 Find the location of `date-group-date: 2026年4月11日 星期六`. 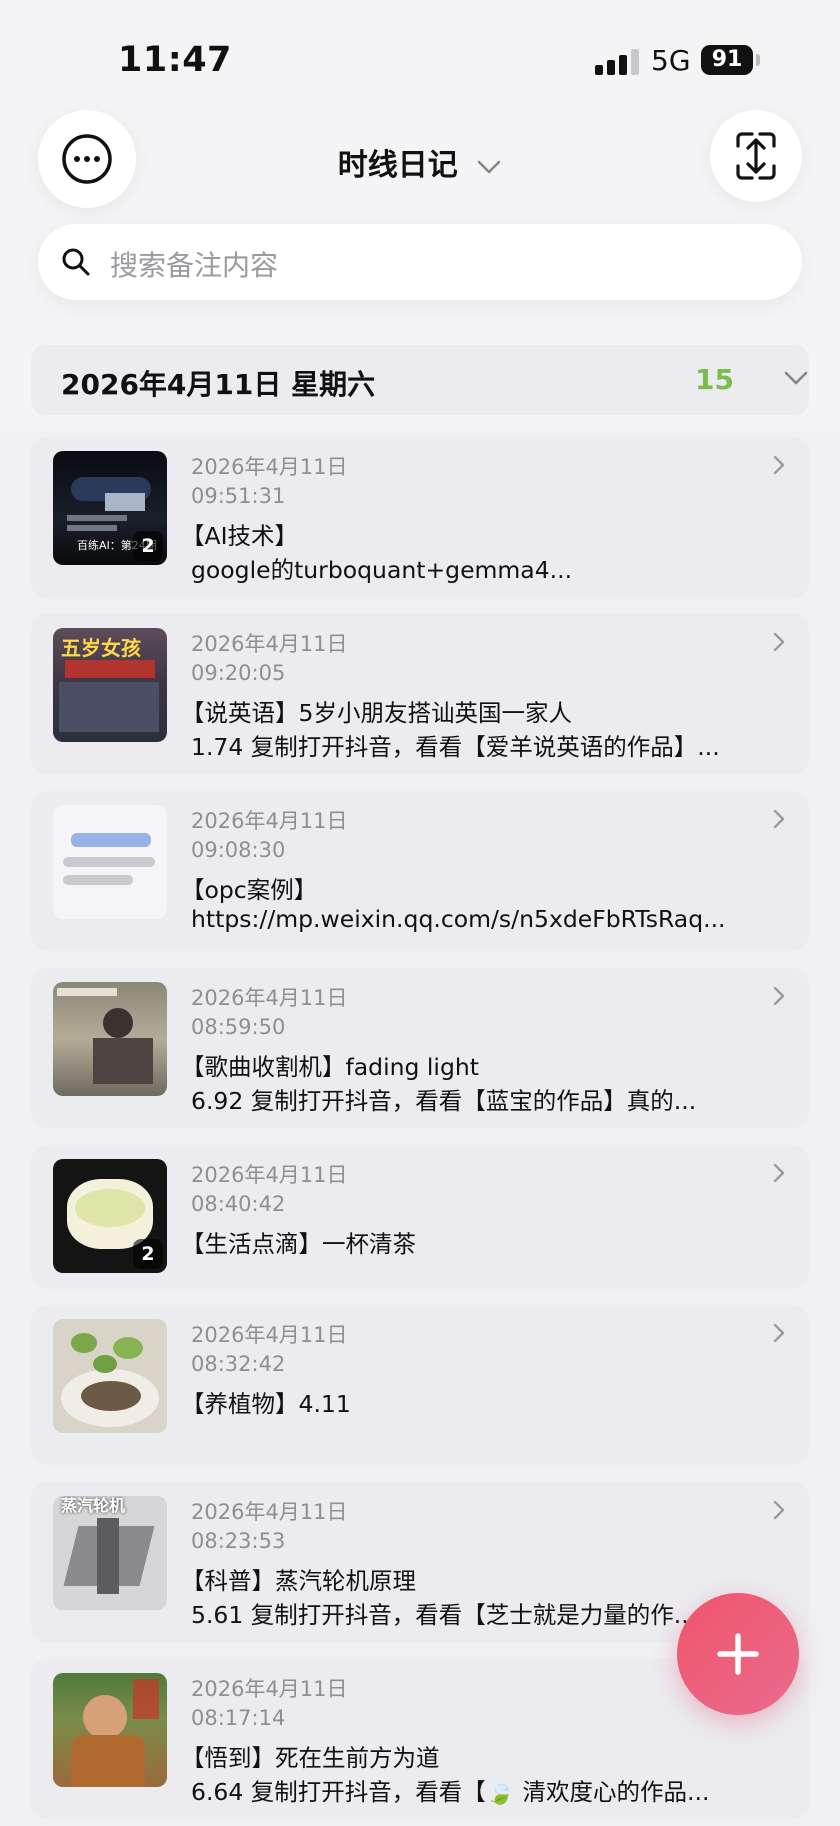

date-group-date: 2026年4月11日 星期六 is located at coordinates (218, 384).